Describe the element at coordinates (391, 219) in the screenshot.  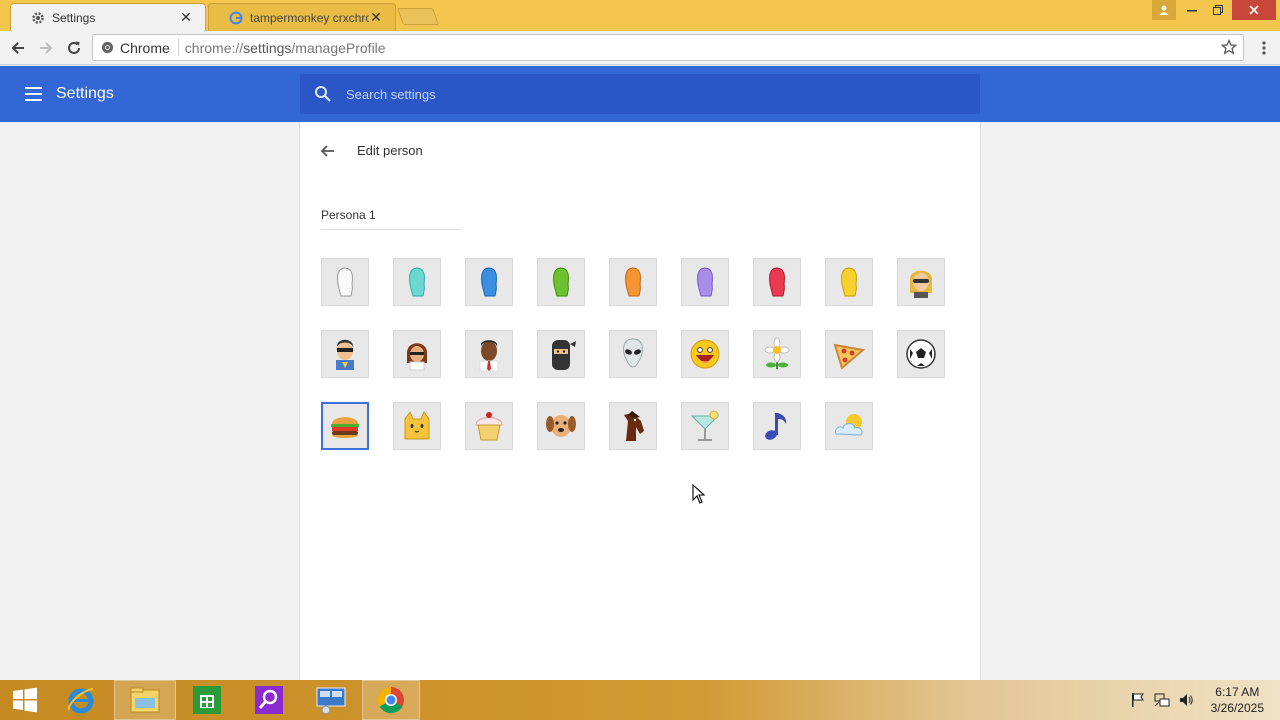
I see `person-name-input: Persona 1` at that location.